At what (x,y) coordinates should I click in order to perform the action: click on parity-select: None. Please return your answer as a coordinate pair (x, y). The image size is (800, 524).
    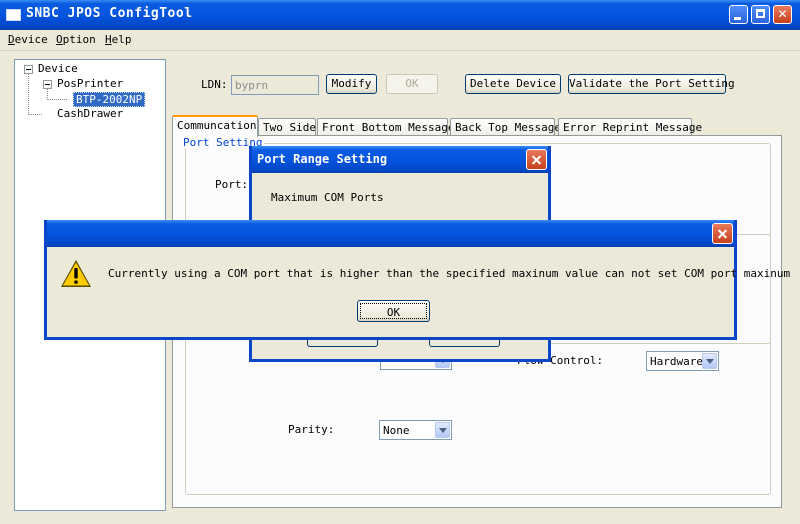
    Looking at the image, I should click on (415, 430).